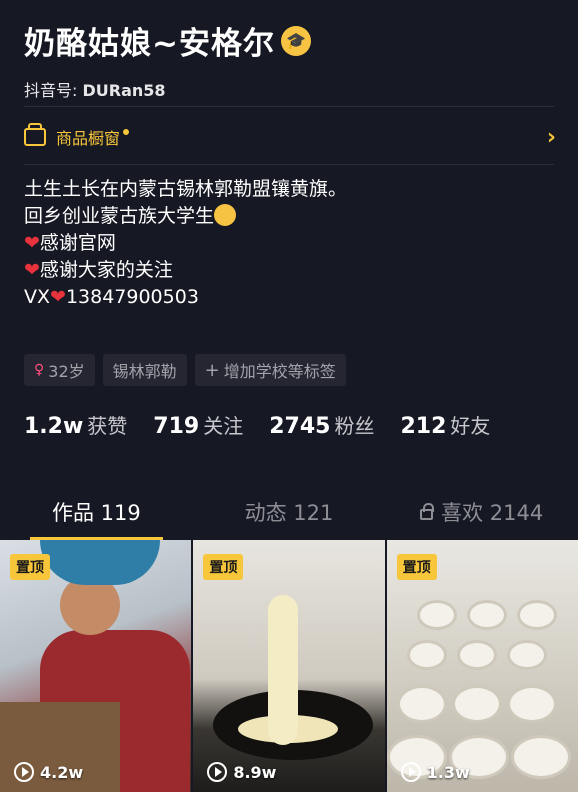  I want to click on profile-header: 奶酪姑娘~安格尔 🎓 抖音号: DURan58, so click(167, 59).